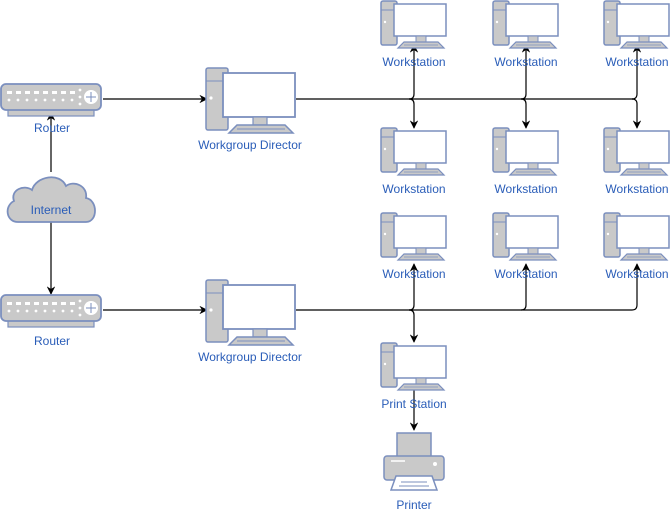 Image resolution: width=671 pixels, height=512 pixels. Describe the element at coordinates (413, 326) in the screenshot. I see `edge-director2-printstation` at that location.